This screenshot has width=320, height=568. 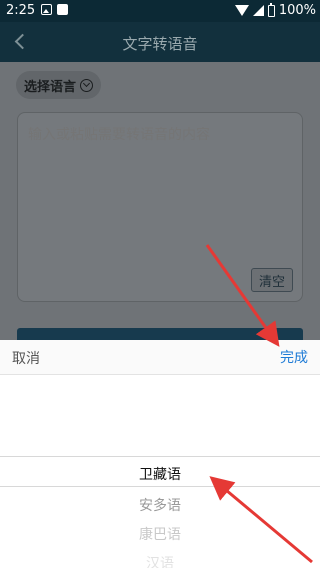 What do you see at coordinates (160, 505) in the screenshot?
I see `picker-option: 安多语` at bounding box center [160, 505].